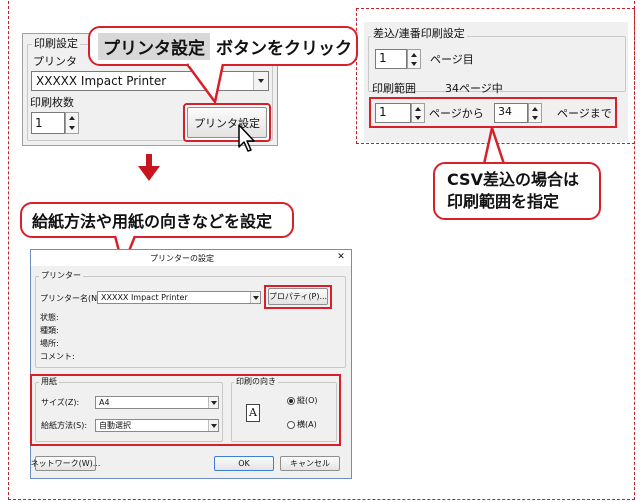 Image resolution: width=640 pixels, height=502 pixels. What do you see at coordinates (64, 425) in the screenshot?
I see `source-label: 給紙方法(S):` at bounding box center [64, 425].